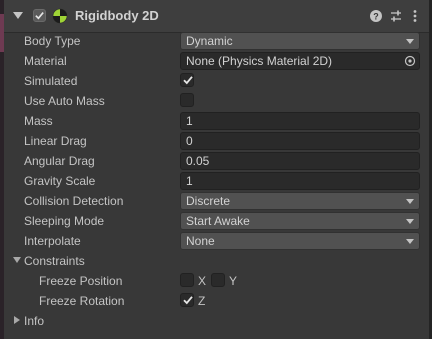  What do you see at coordinates (410, 61) in the screenshot?
I see `object-picker-icon` at bounding box center [410, 61].